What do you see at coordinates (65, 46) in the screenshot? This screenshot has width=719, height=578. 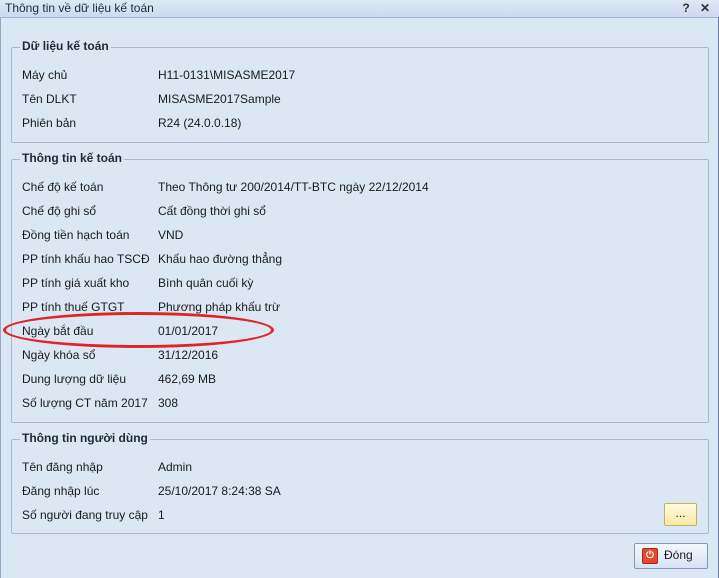 I see `group-title: Dữ liệu kế toán` at bounding box center [65, 46].